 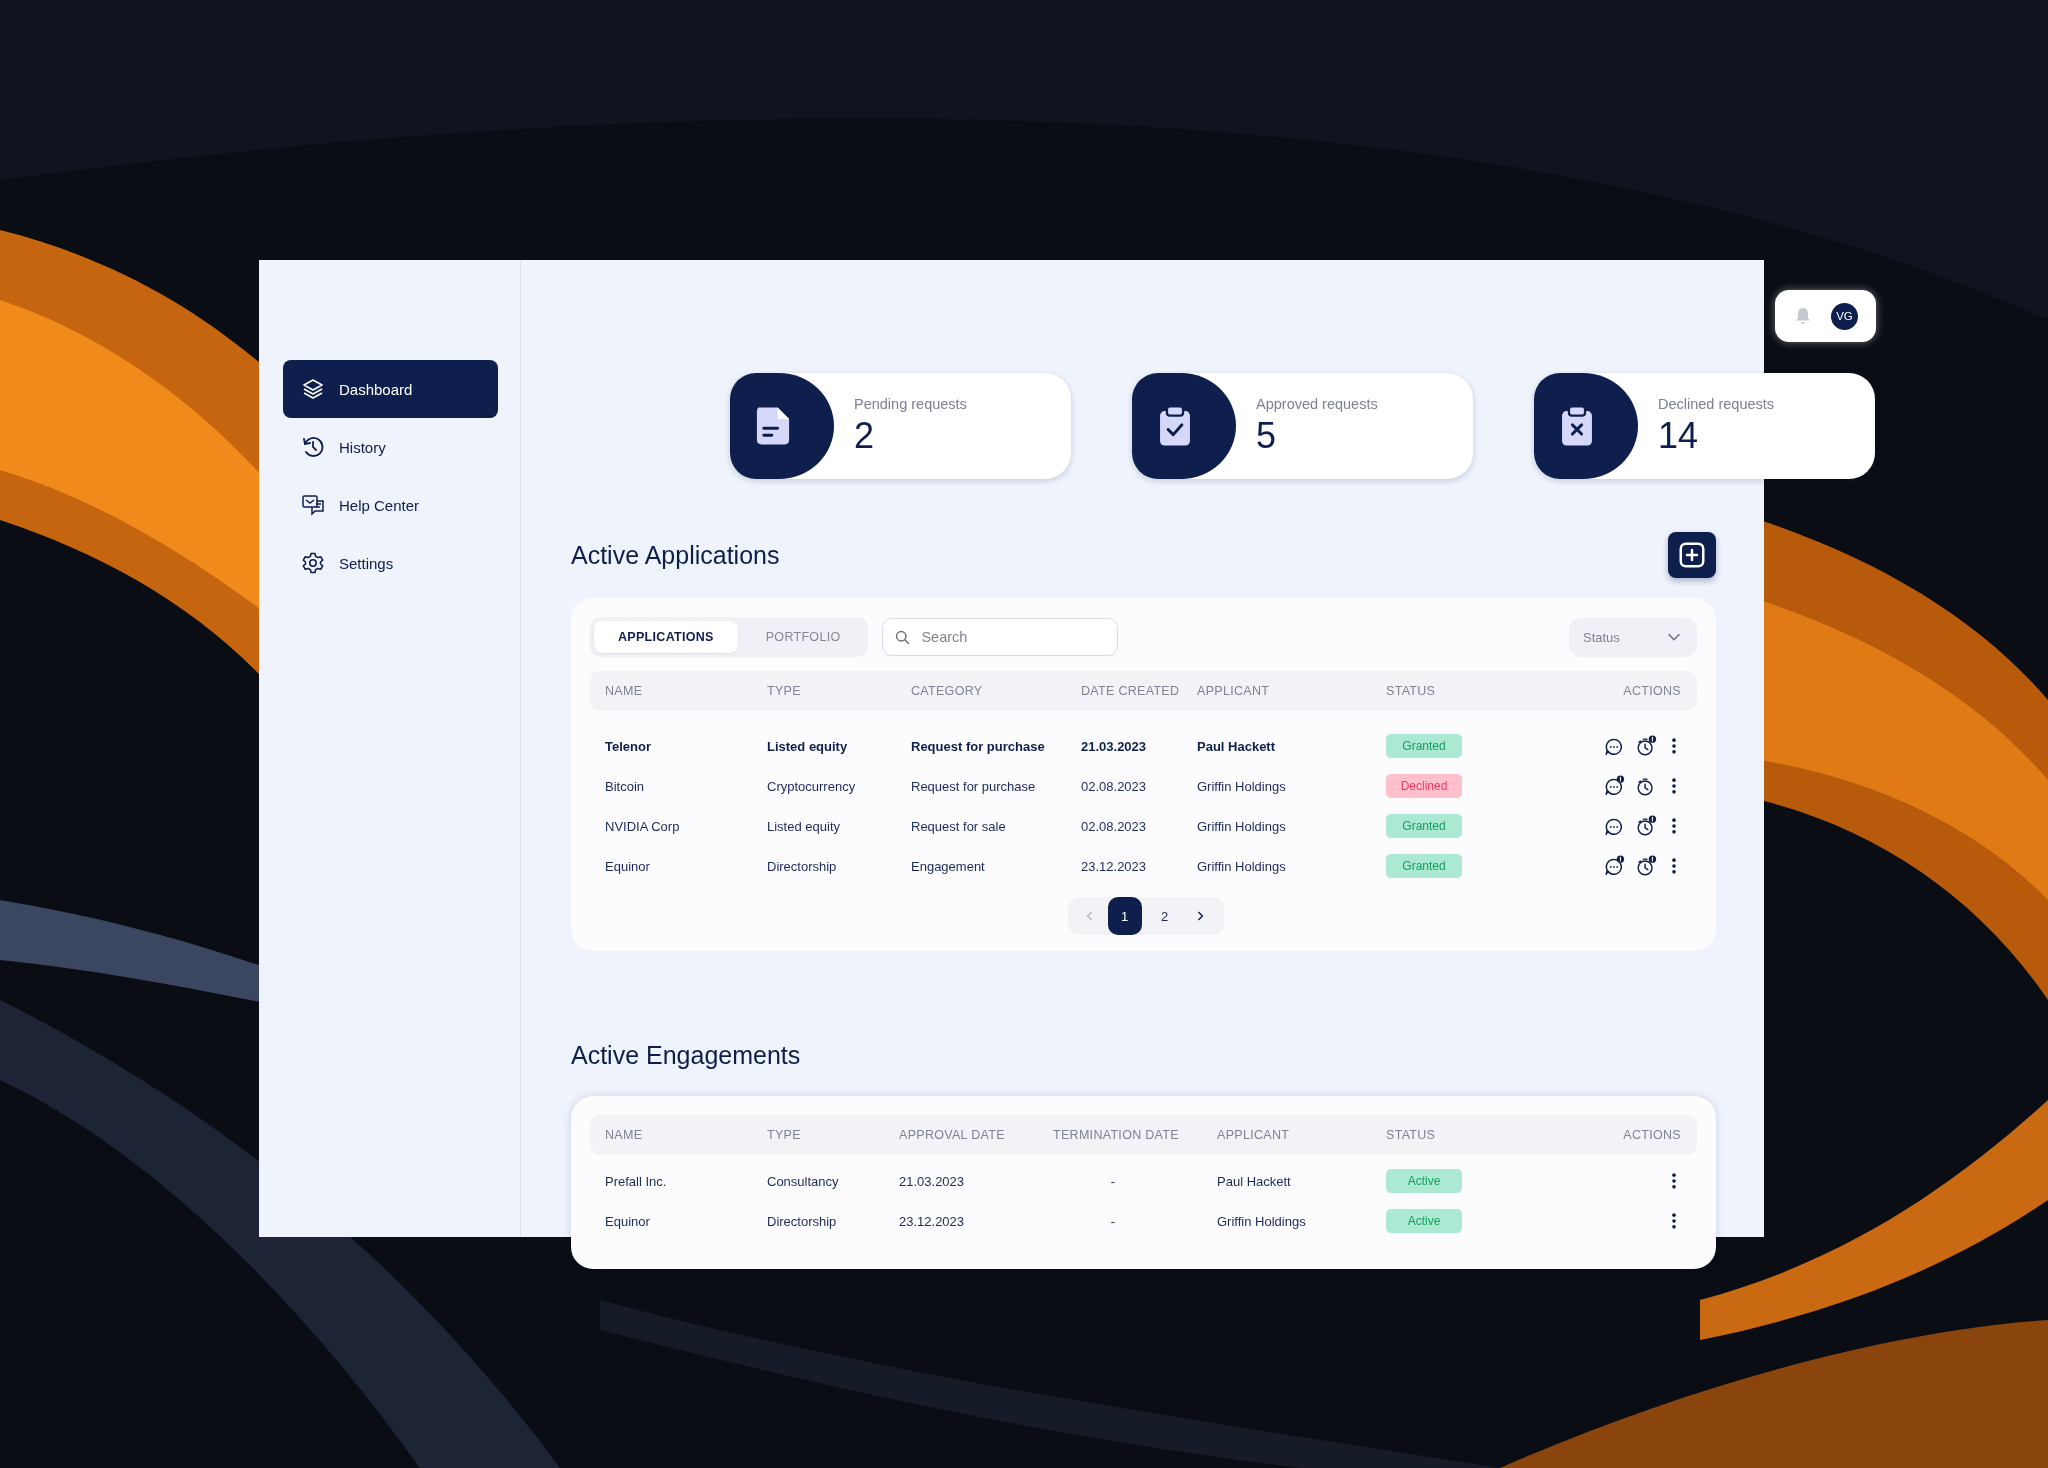 I want to click on add-button, so click(x=1692, y=555).